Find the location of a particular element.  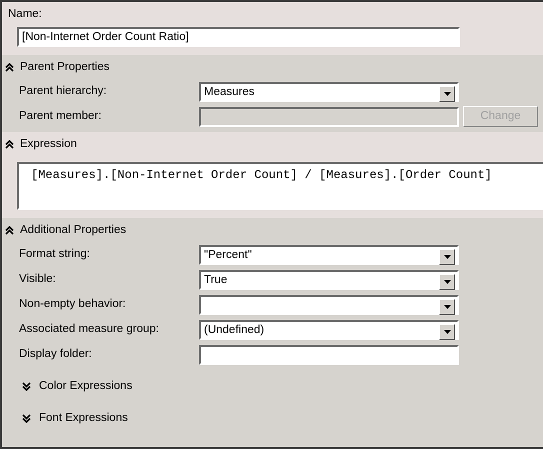

field-label: Parent hierarchy: is located at coordinates (63, 92).